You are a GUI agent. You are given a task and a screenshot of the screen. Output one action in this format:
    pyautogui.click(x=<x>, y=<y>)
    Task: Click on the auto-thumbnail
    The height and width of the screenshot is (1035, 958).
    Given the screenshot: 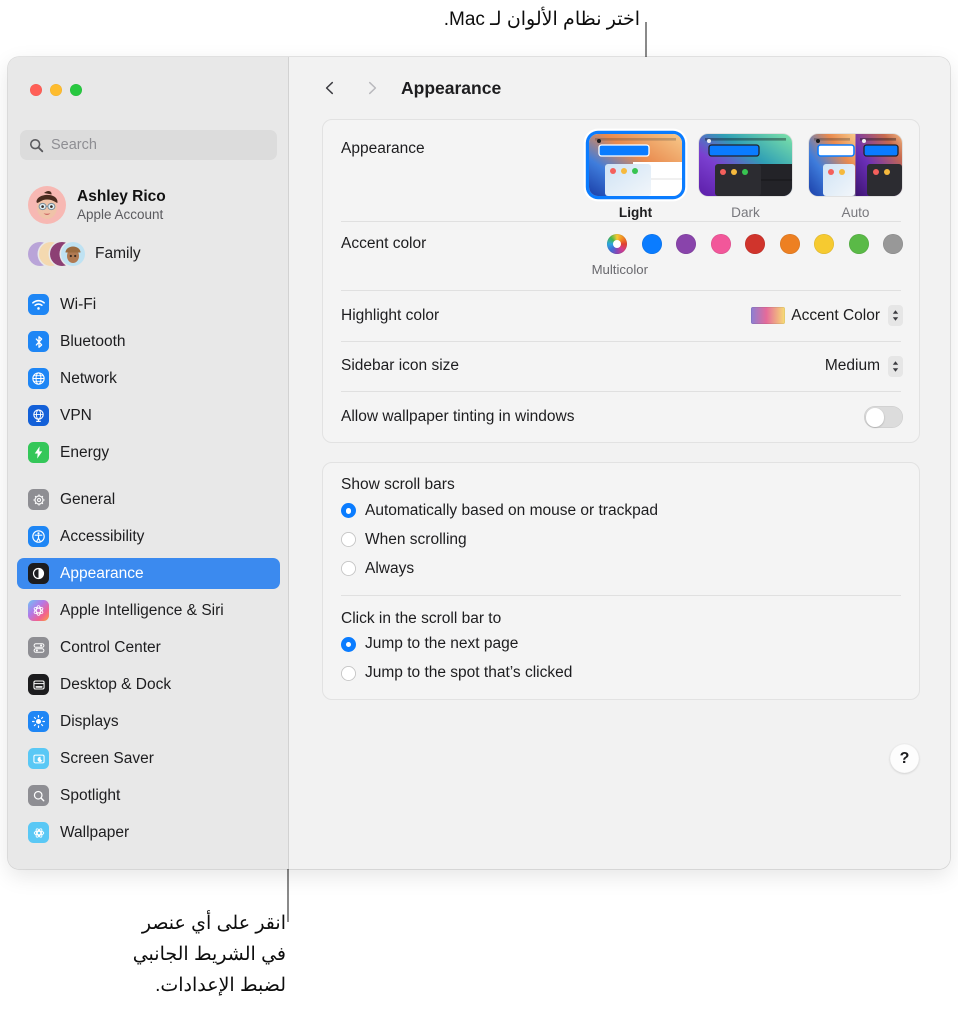 What is the action you would take?
    pyautogui.click(x=855, y=165)
    